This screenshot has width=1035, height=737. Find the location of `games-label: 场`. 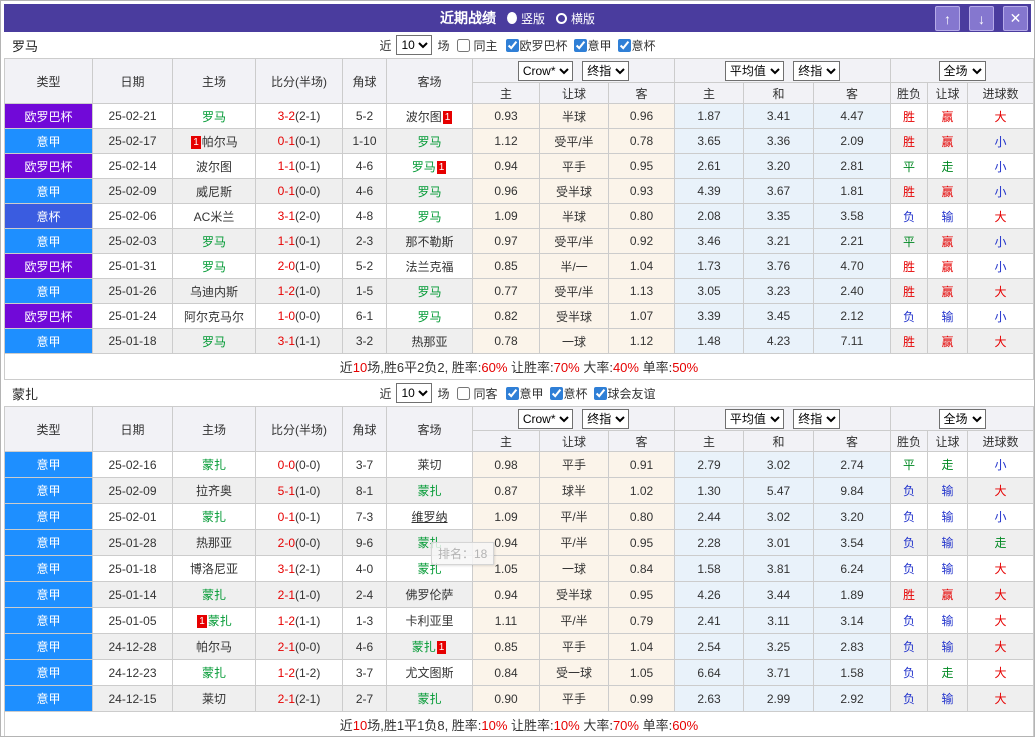

games-label: 场 is located at coordinates (443, 45).